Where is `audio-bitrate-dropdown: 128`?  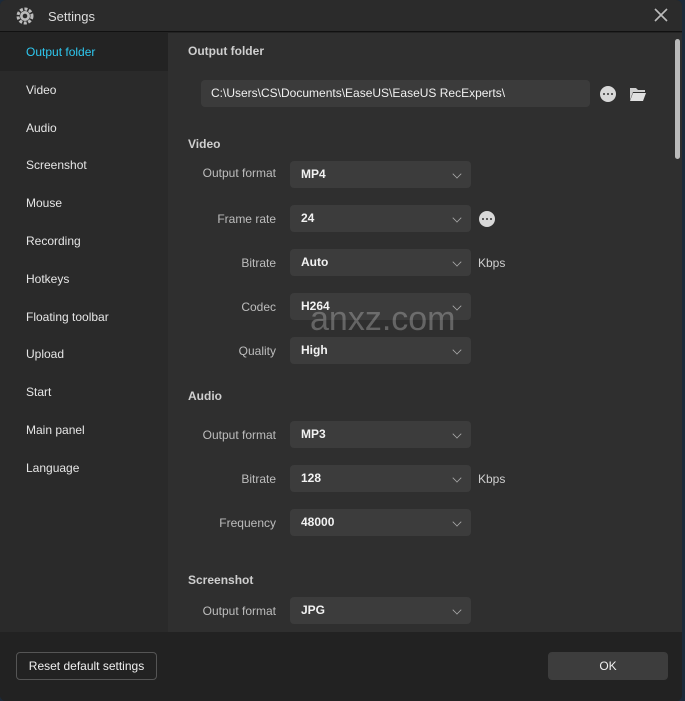
audio-bitrate-dropdown: 128 is located at coordinates (380, 478).